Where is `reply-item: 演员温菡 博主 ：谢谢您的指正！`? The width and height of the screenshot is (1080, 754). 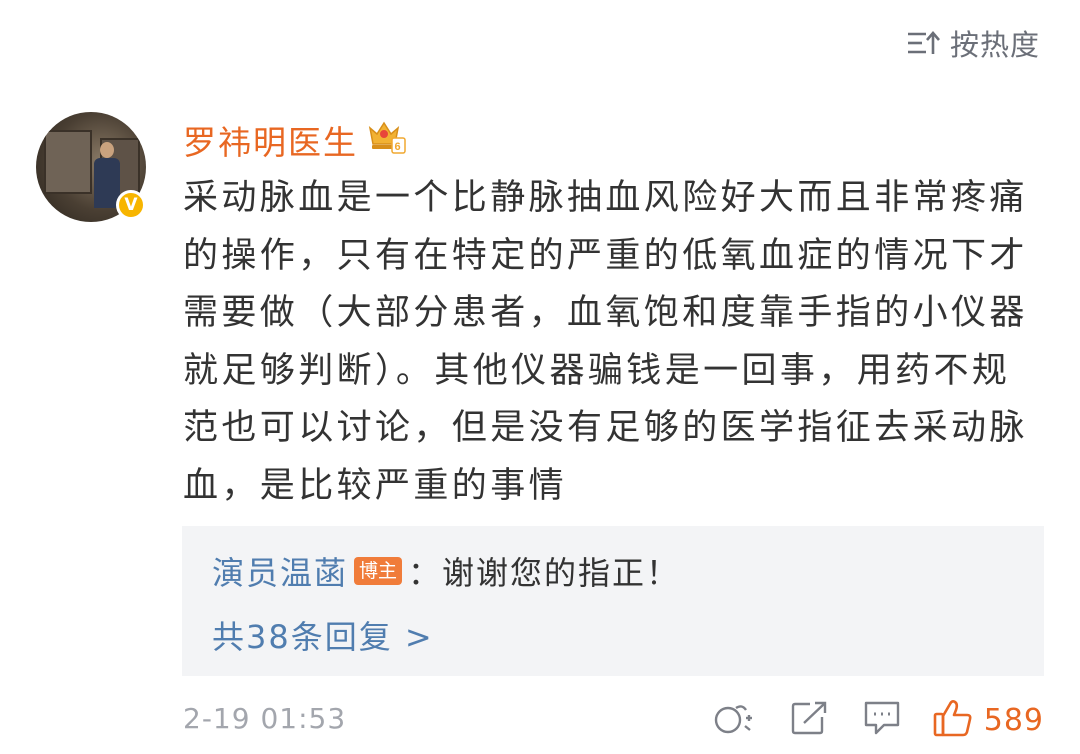 reply-item: 演员温菡 博主 ：谢谢您的指正！ is located at coordinates (446, 571).